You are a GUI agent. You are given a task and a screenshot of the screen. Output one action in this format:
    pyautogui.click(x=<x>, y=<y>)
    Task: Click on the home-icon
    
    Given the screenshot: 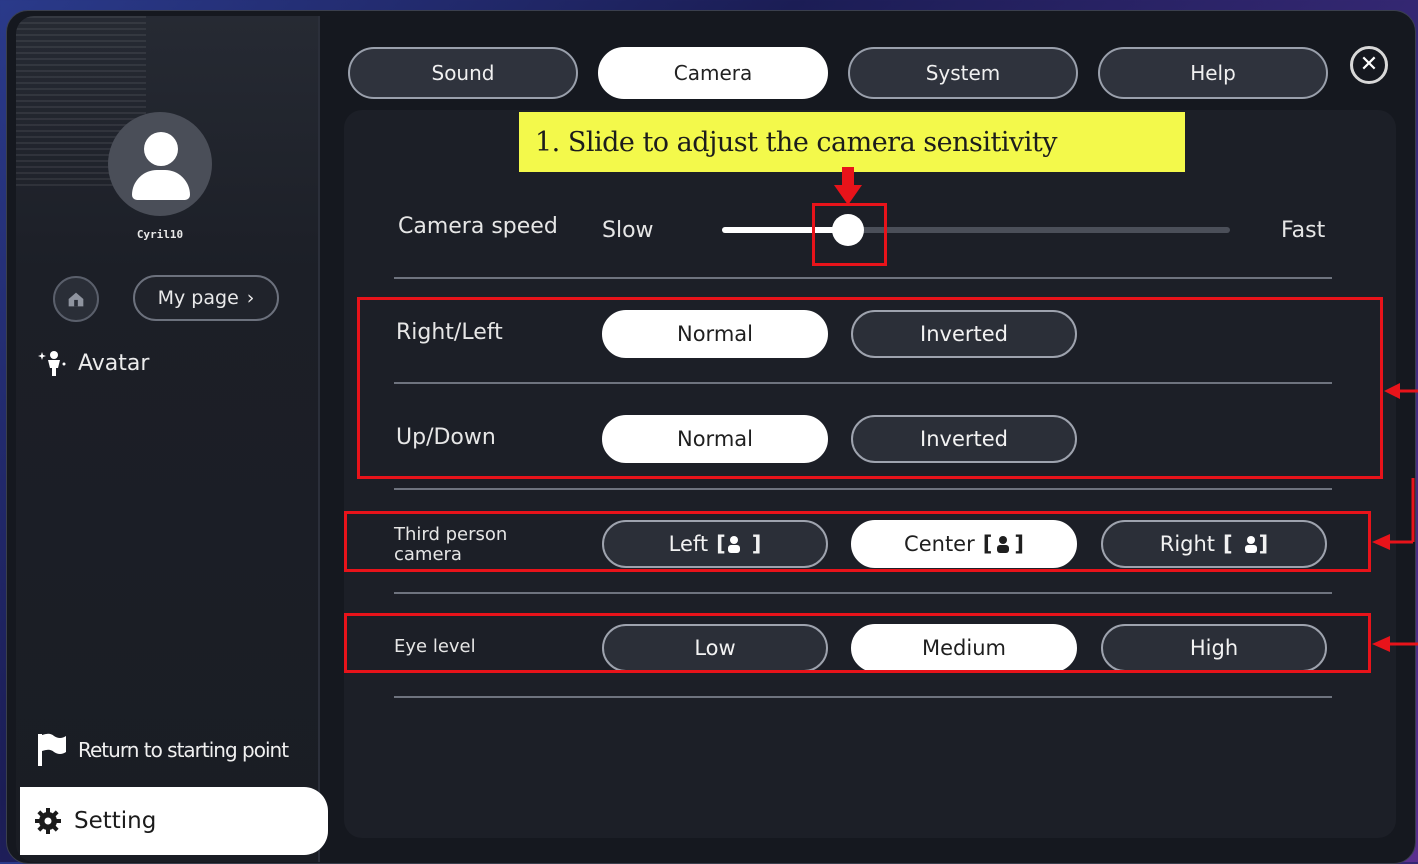 What is the action you would take?
    pyautogui.click(x=76, y=299)
    